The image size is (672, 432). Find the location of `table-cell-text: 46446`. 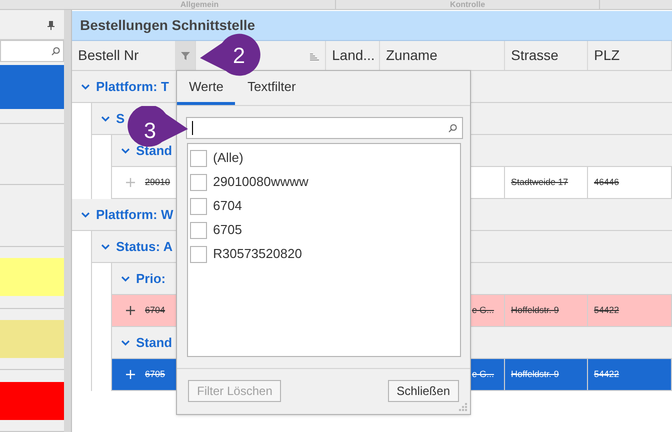

table-cell-text: 46446 is located at coordinates (607, 182).